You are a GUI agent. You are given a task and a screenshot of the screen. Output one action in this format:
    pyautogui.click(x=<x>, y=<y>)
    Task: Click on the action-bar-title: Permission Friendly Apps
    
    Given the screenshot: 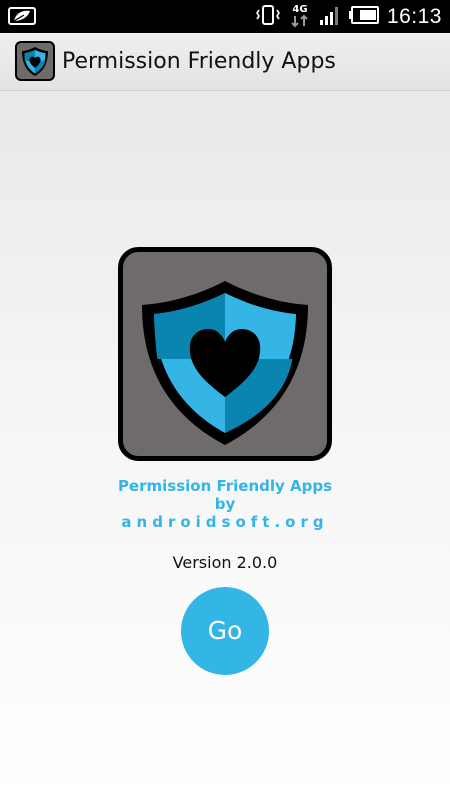 What is the action you would take?
    pyautogui.click(x=199, y=61)
    